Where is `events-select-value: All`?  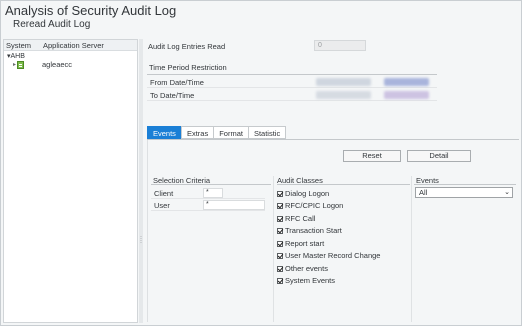 events-select-value: All is located at coordinates (423, 192).